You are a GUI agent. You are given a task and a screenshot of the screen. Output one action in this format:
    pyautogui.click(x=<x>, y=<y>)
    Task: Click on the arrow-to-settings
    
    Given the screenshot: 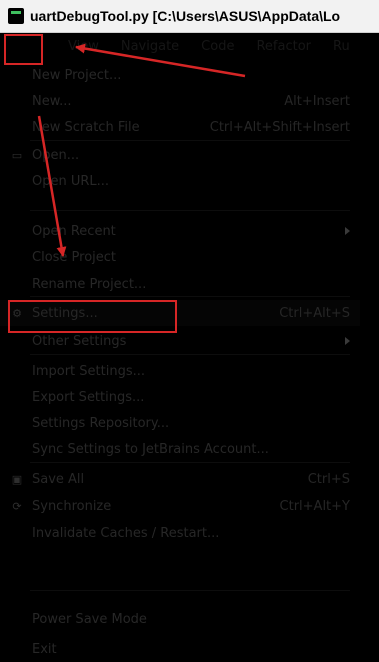 What is the action you would take?
    pyautogui.click(x=52, y=186)
    